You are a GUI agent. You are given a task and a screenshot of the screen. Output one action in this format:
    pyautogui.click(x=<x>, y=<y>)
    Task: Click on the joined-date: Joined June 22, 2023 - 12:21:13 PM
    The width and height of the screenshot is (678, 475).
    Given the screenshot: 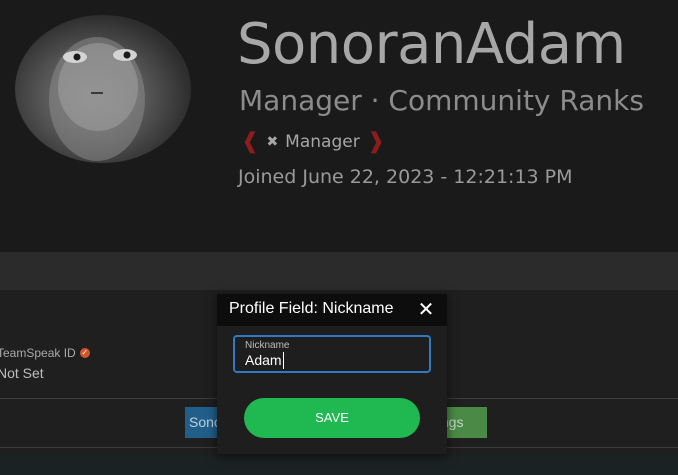 What is the action you would take?
    pyautogui.click(x=405, y=177)
    